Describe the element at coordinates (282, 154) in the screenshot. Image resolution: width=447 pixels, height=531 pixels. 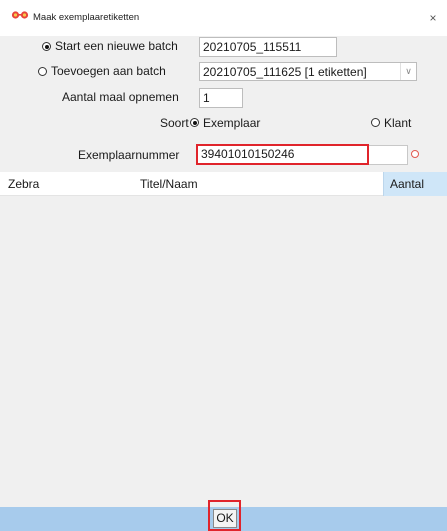
I see `item-number-input: 39401010150246` at that location.